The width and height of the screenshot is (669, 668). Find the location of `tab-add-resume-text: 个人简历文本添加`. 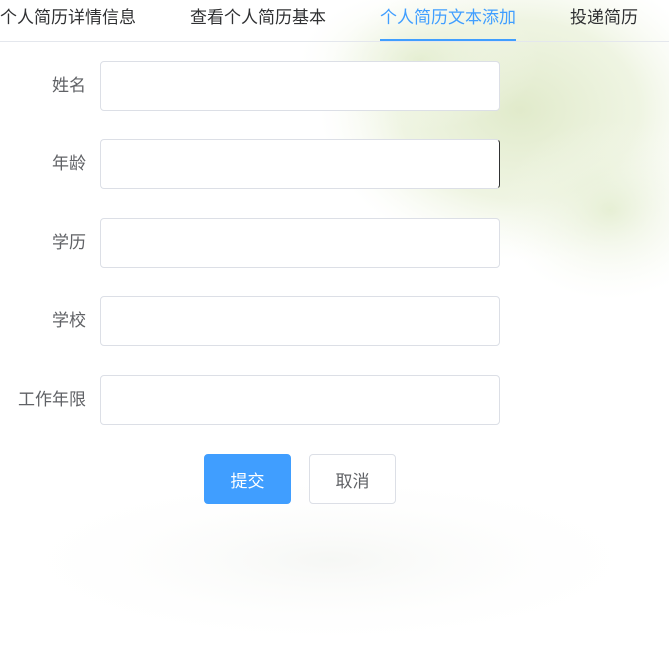

tab-add-resume-text: 个人简历文本添加 is located at coordinates (448, 20).